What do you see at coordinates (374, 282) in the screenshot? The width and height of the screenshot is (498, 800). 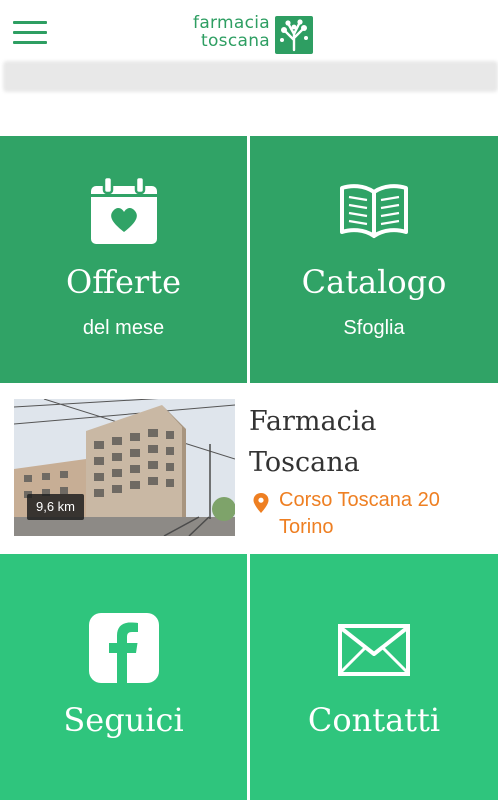 I see `catalog-title: Catalogo` at bounding box center [374, 282].